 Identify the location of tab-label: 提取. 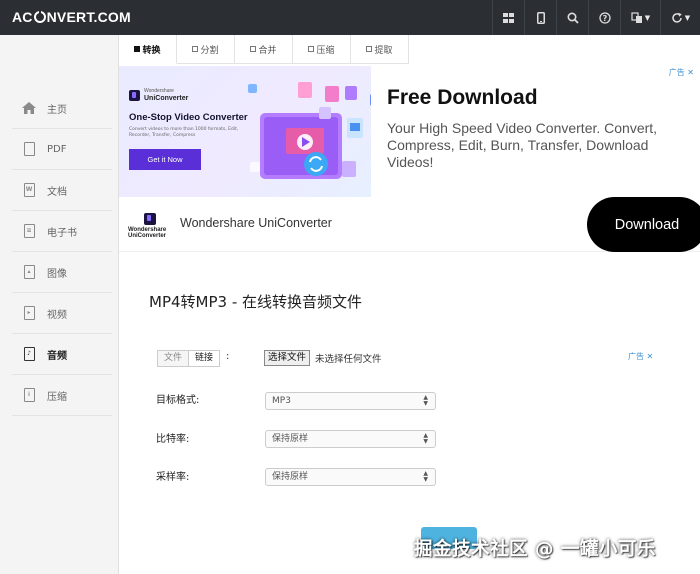
(383, 50).